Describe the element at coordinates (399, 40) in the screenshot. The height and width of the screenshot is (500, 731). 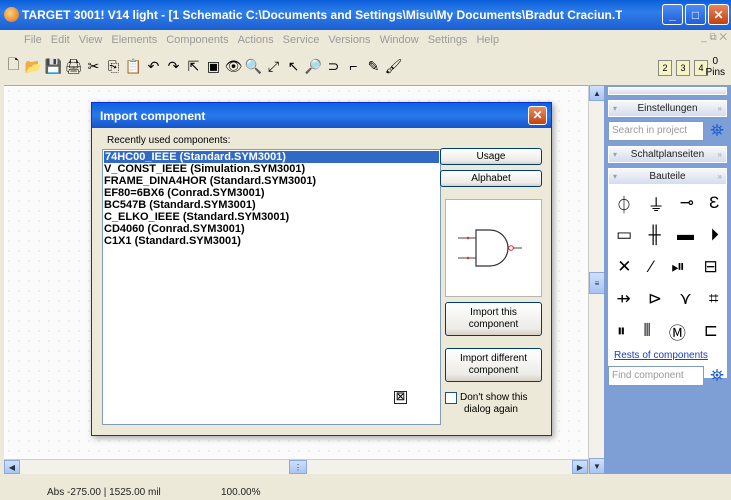
I see `menu-window: Window` at that location.